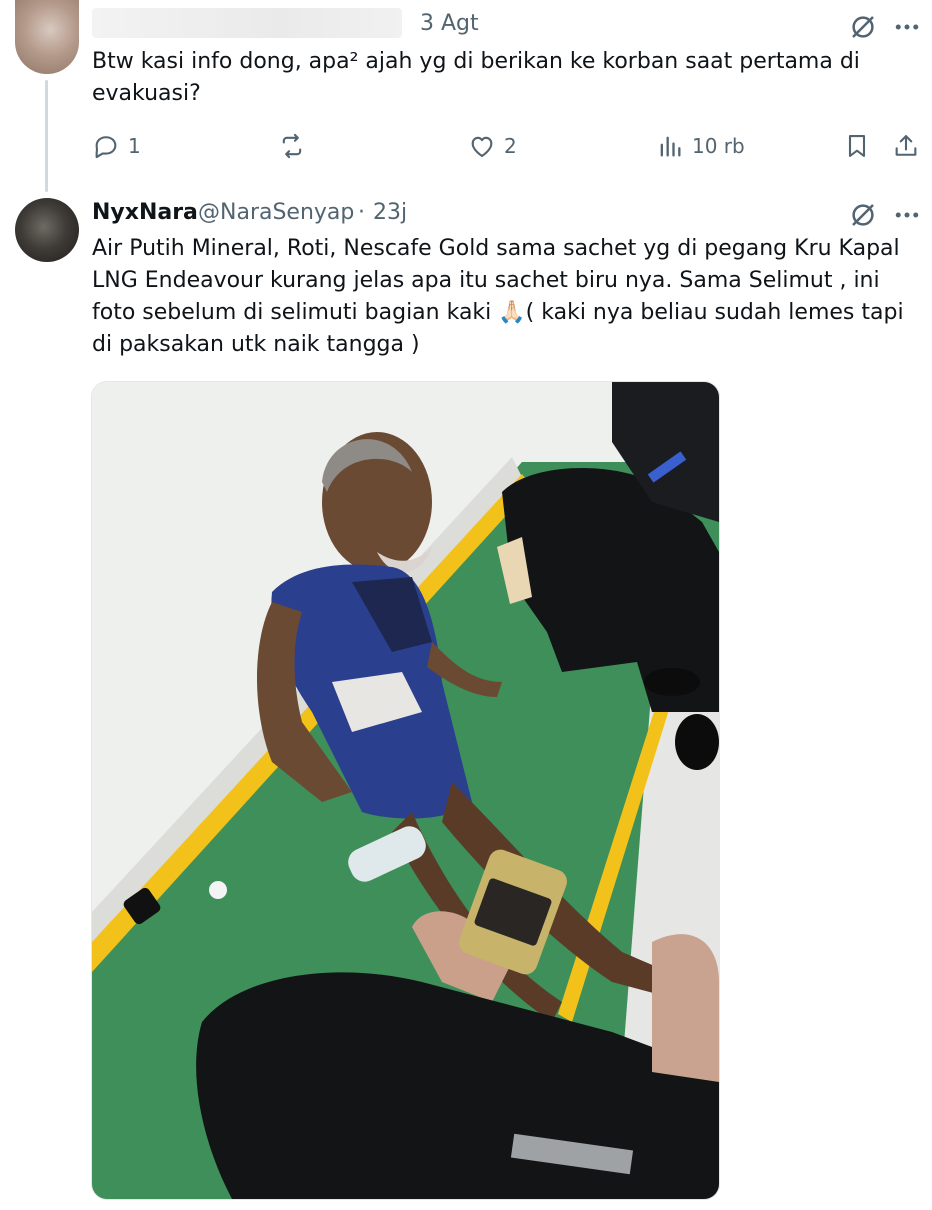  Describe the element at coordinates (390, 212) in the screenshot. I see `tweet-timestamp: 23j` at that location.